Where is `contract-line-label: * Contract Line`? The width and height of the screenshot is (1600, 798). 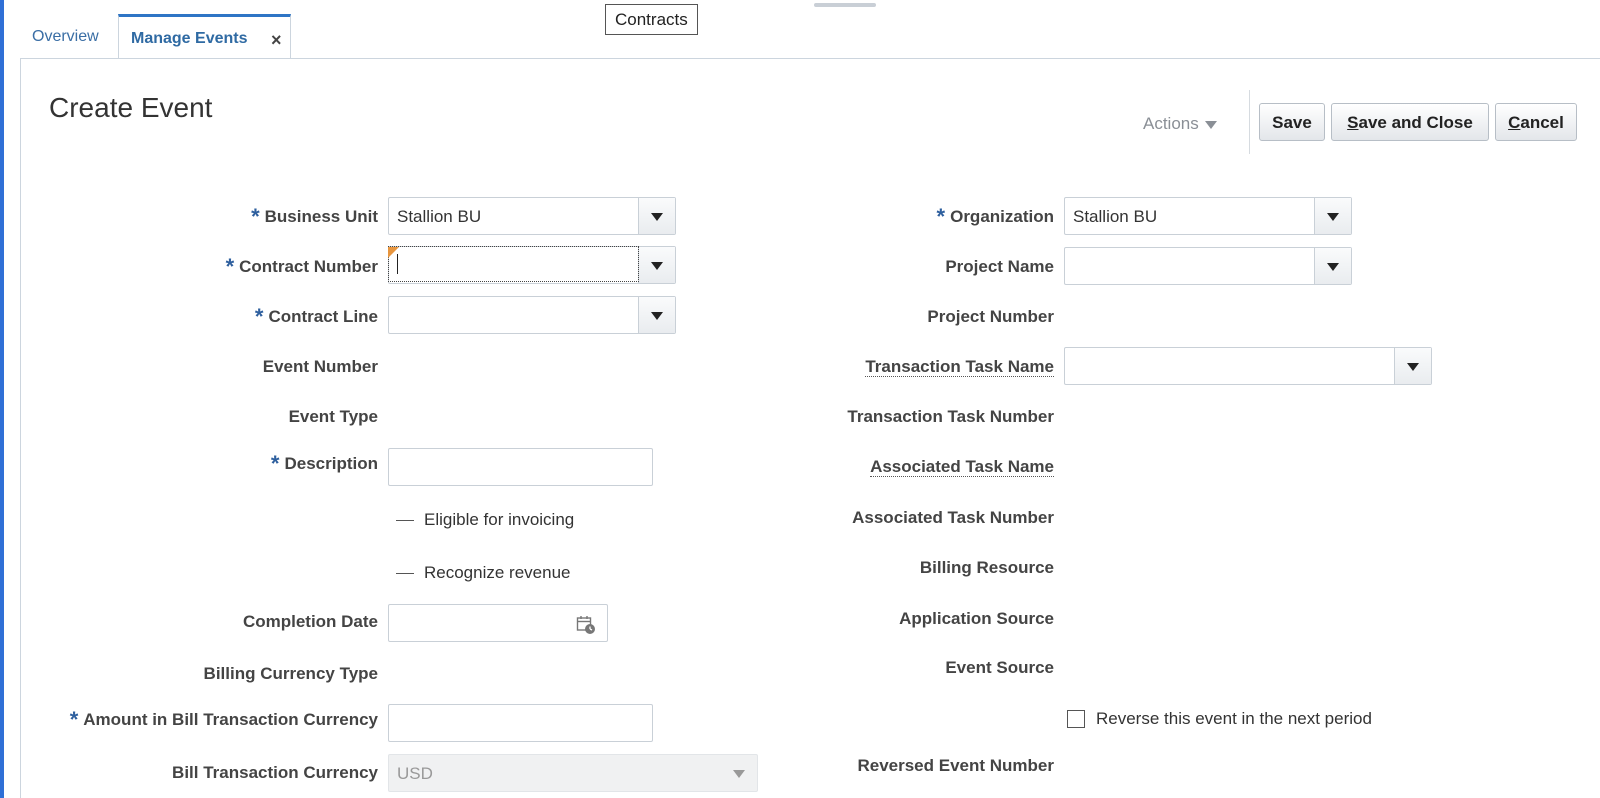 contract-line-label: * Contract Line is located at coordinates (316, 317).